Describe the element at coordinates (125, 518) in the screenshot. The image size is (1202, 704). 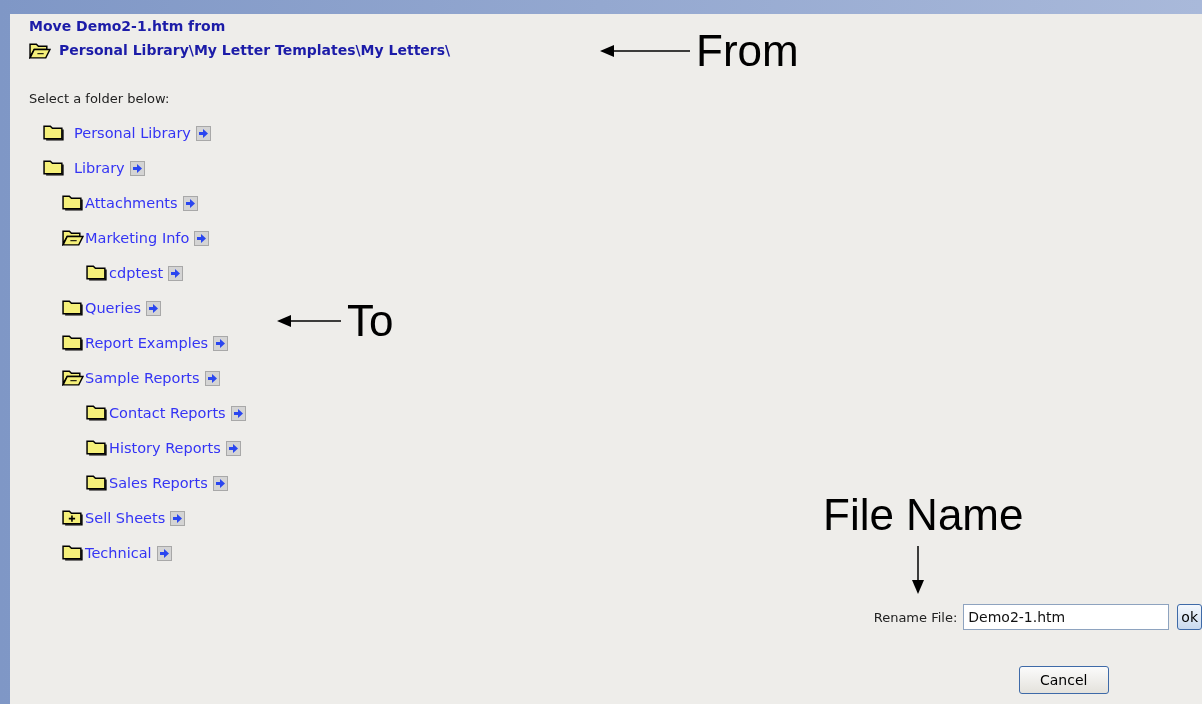
I see `folder-link: Sell Sheets` at that location.